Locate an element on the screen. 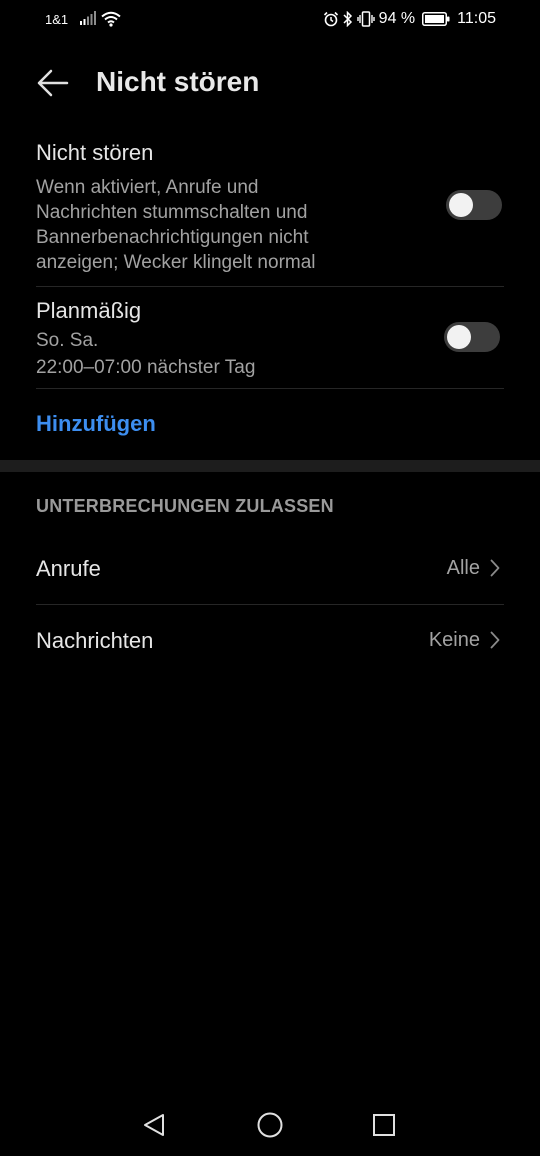  schedule-toggle is located at coordinates (472, 337).